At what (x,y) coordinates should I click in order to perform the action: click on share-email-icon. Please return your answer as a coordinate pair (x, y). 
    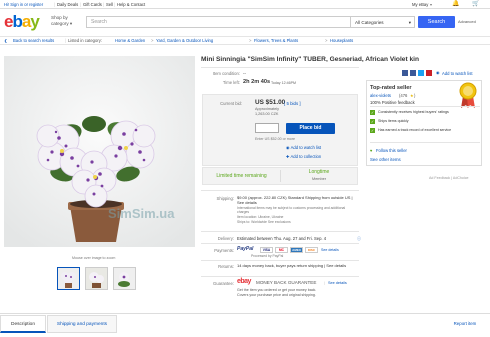
    Looking at the image, I should click on (405, 73).